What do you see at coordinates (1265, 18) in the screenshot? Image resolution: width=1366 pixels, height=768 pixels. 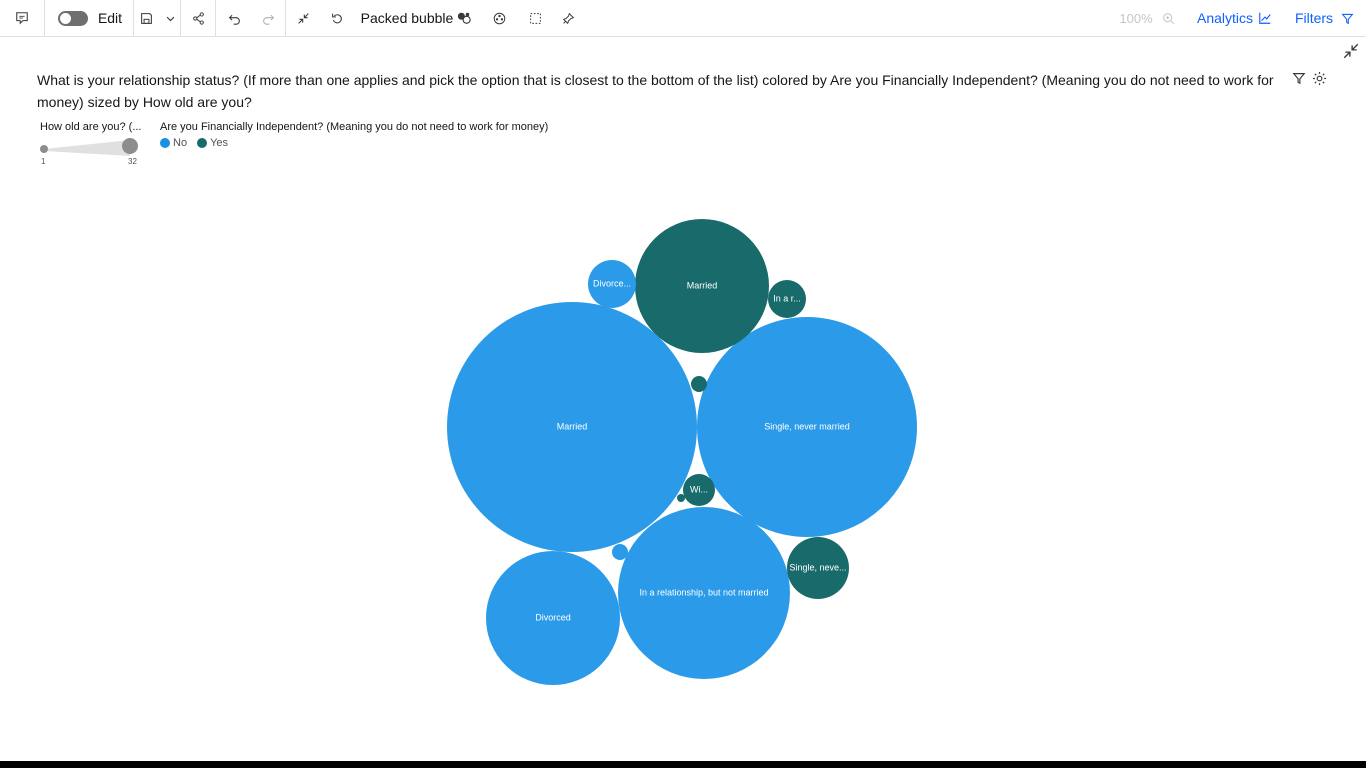 I see `analytics-icon` at bounding box center [1265, 18].